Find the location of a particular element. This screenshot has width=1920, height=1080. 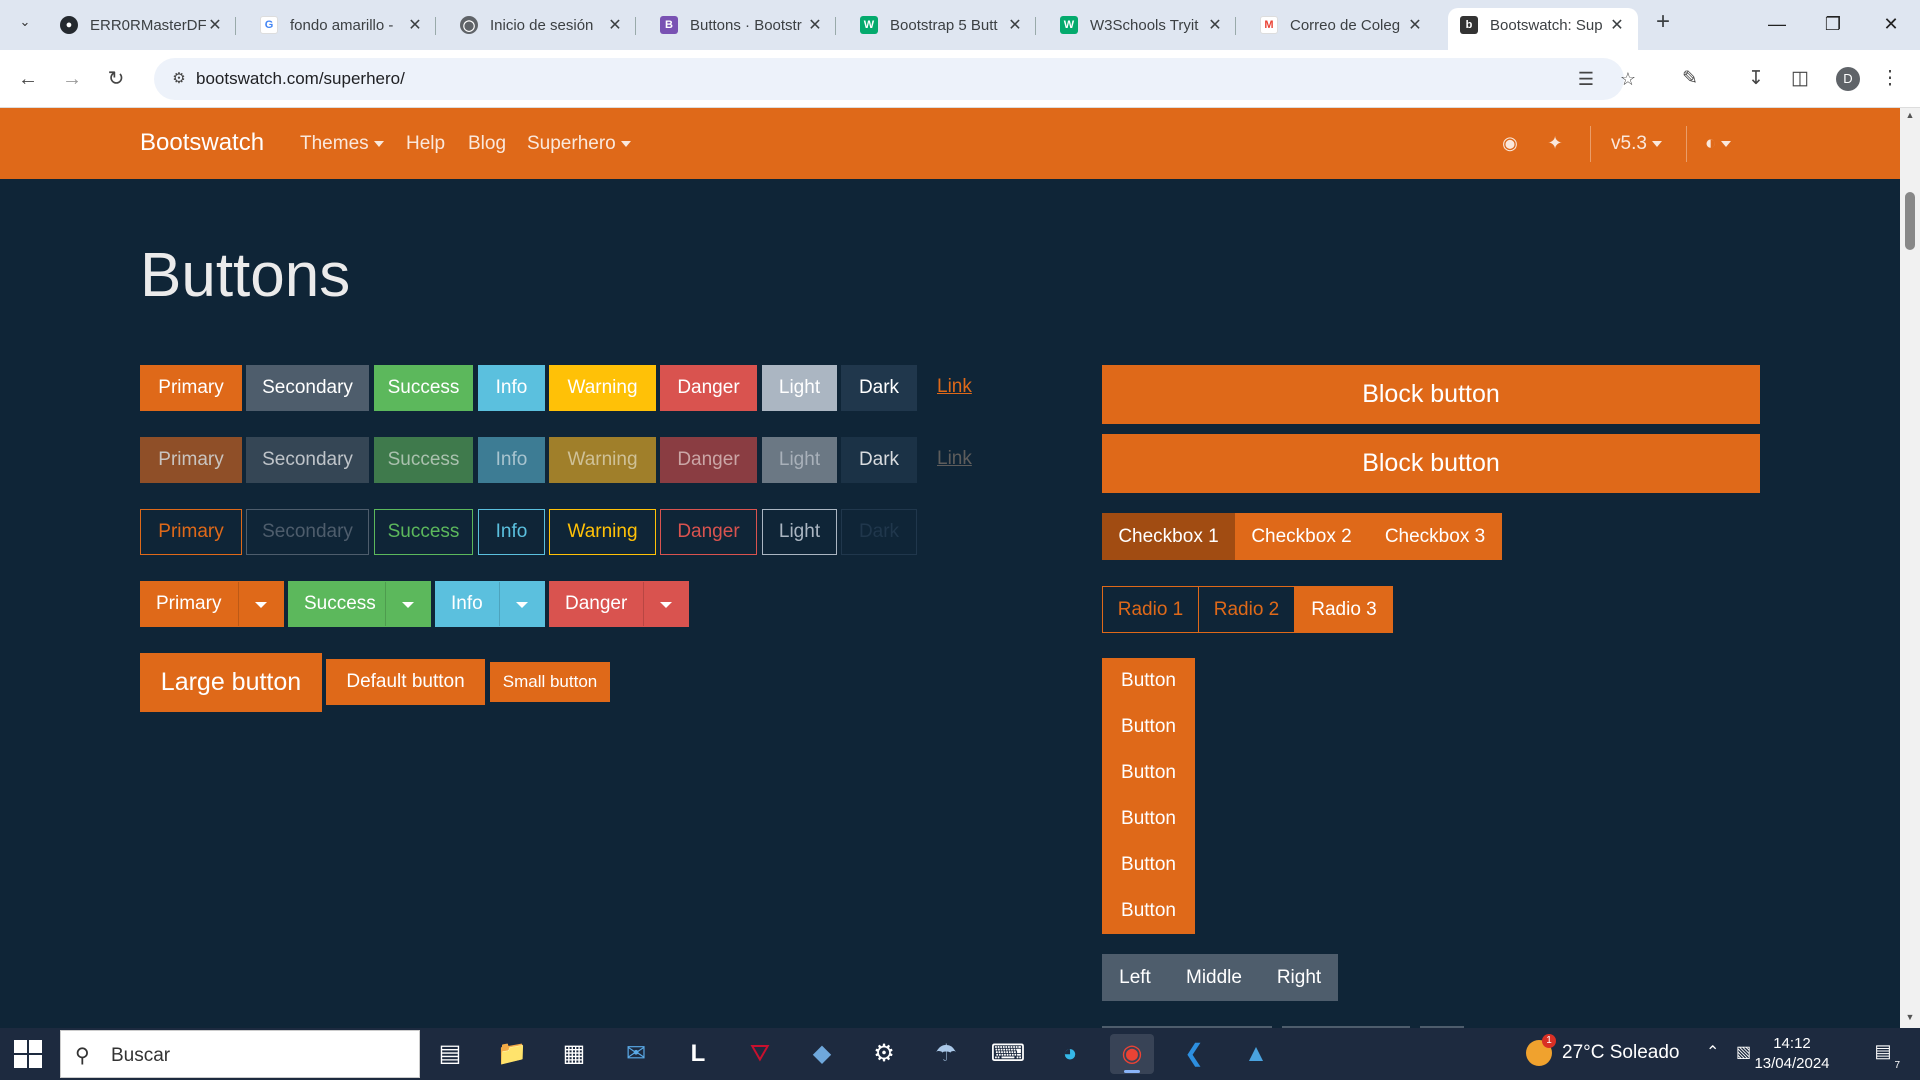

success-button: Success is located at coordinates (423, 388).